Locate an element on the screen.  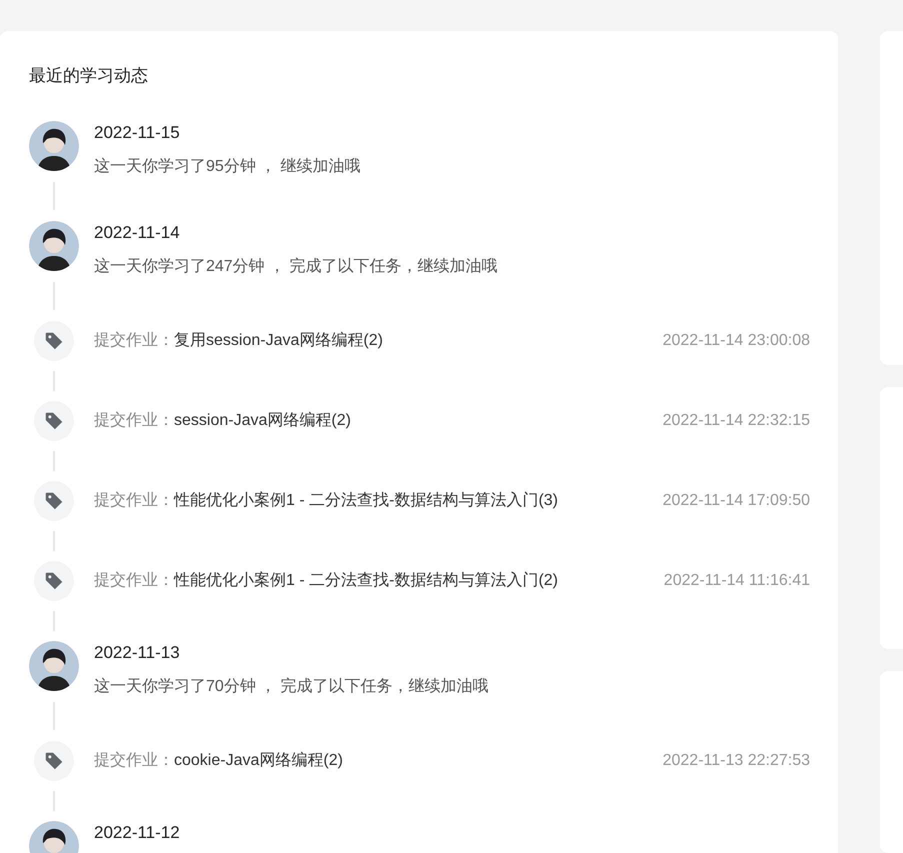
section-title: 最近的学习动态 is located at coordinates (89, 76).